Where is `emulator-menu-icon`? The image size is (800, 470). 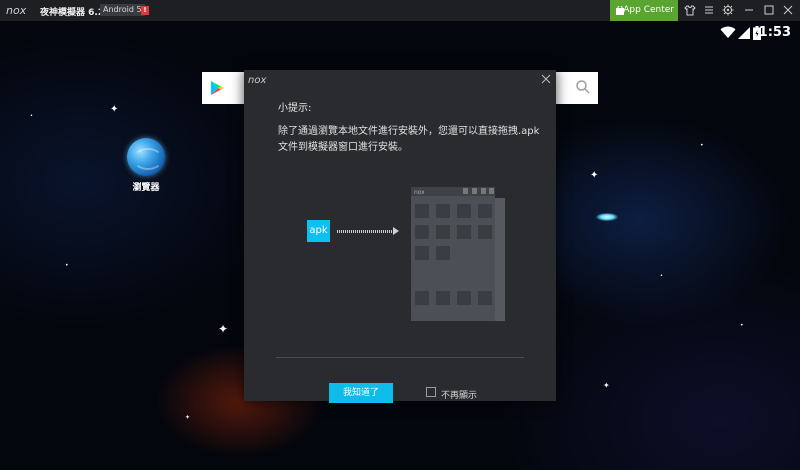
emulator-menu-icon is located at coordinates (465, 191).